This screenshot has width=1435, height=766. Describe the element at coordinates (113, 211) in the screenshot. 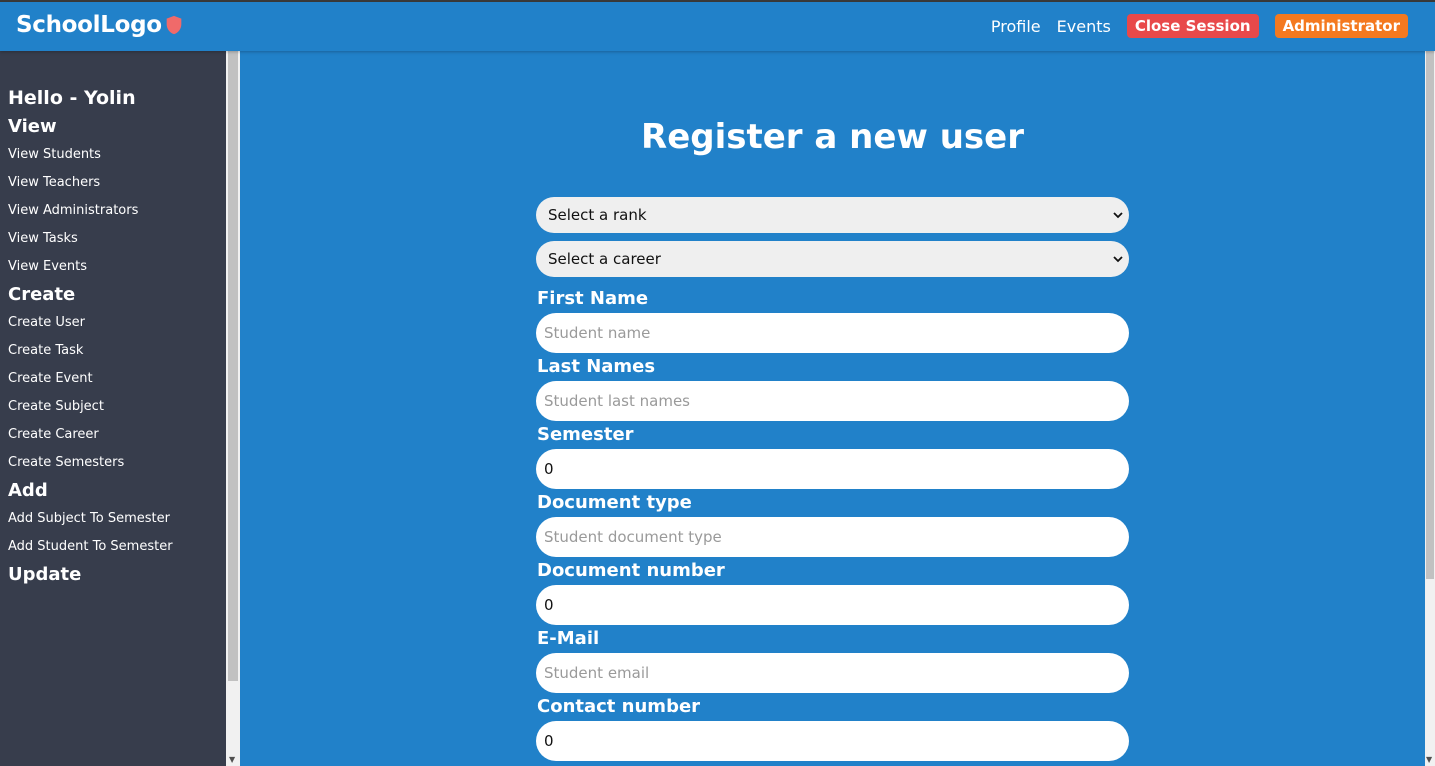

I see `sidebar-item-view-administrators: View Administrators` at that location.